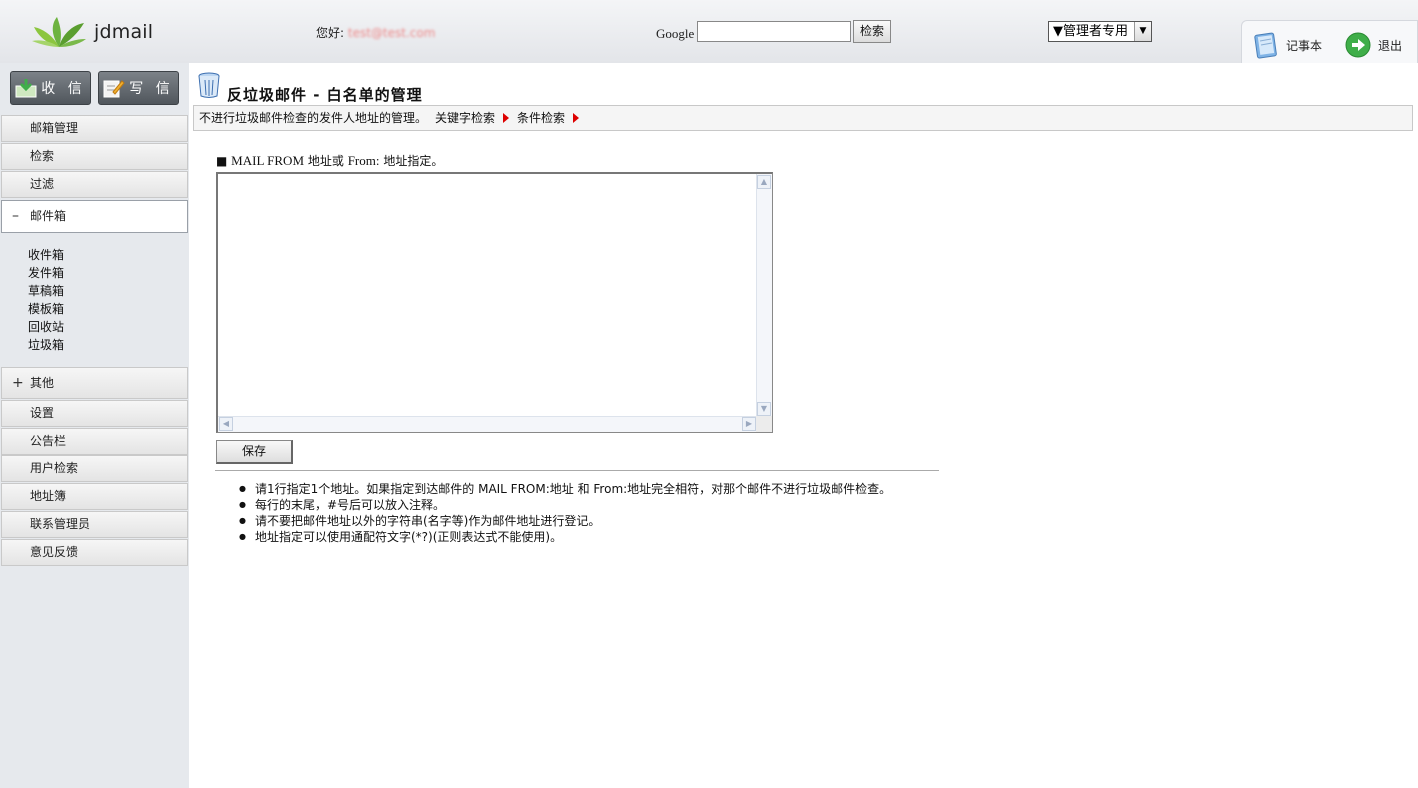 Image resolution: width=1418 pixels, height=788 pixels. What do you see at coordinates (764, 295) in the screenshot?
I see `vertical-scrollbar: ▲ ▼` at bounding box center [764, 295].